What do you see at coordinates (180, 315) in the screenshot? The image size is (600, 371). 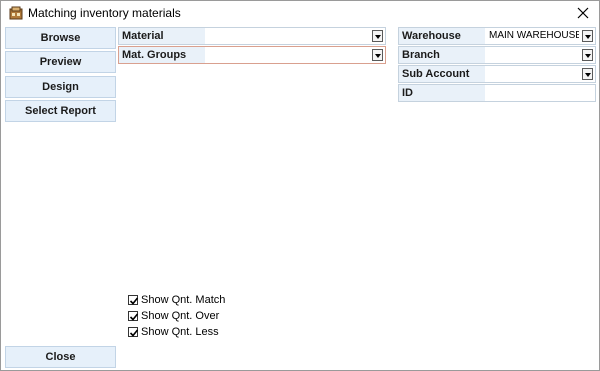 I see `show-qnt-over-label: Show Qnt. Over` at bounding box center [180, 315].